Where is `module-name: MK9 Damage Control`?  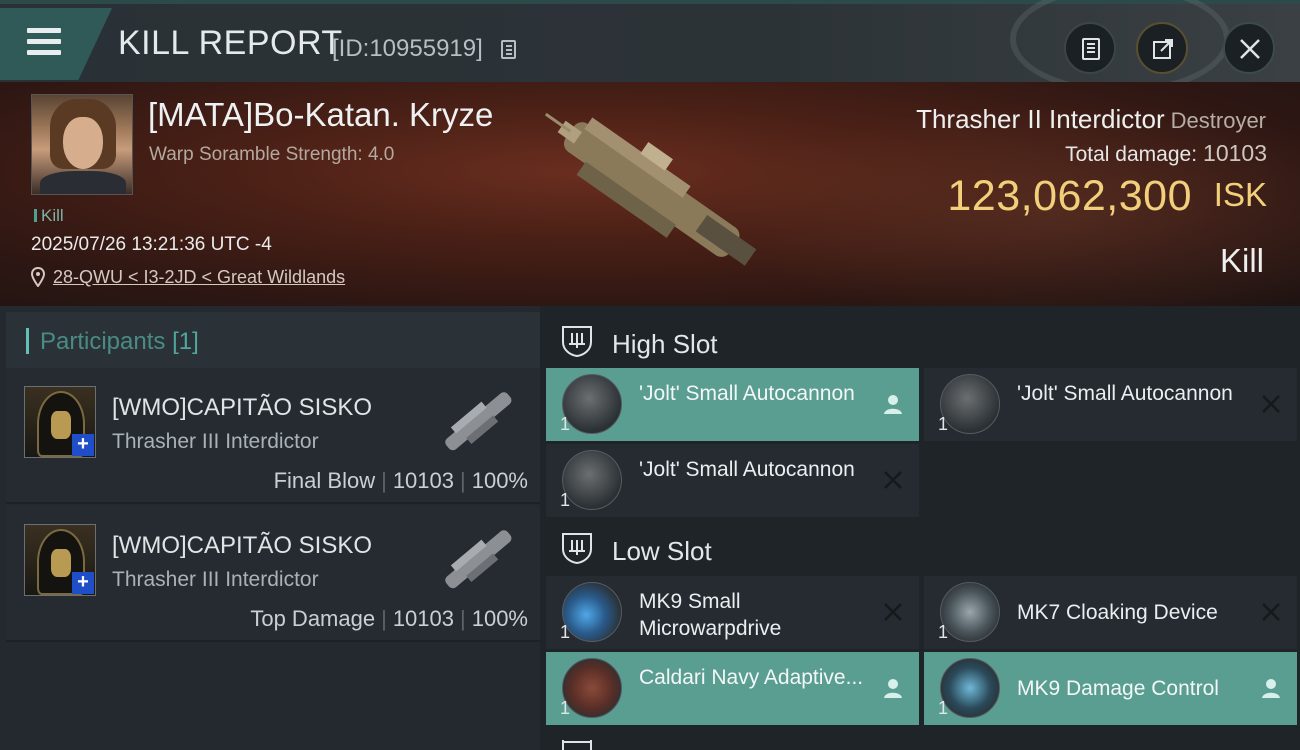 module-name: MK9 Damage Control is located at coordinates (1118, 688).